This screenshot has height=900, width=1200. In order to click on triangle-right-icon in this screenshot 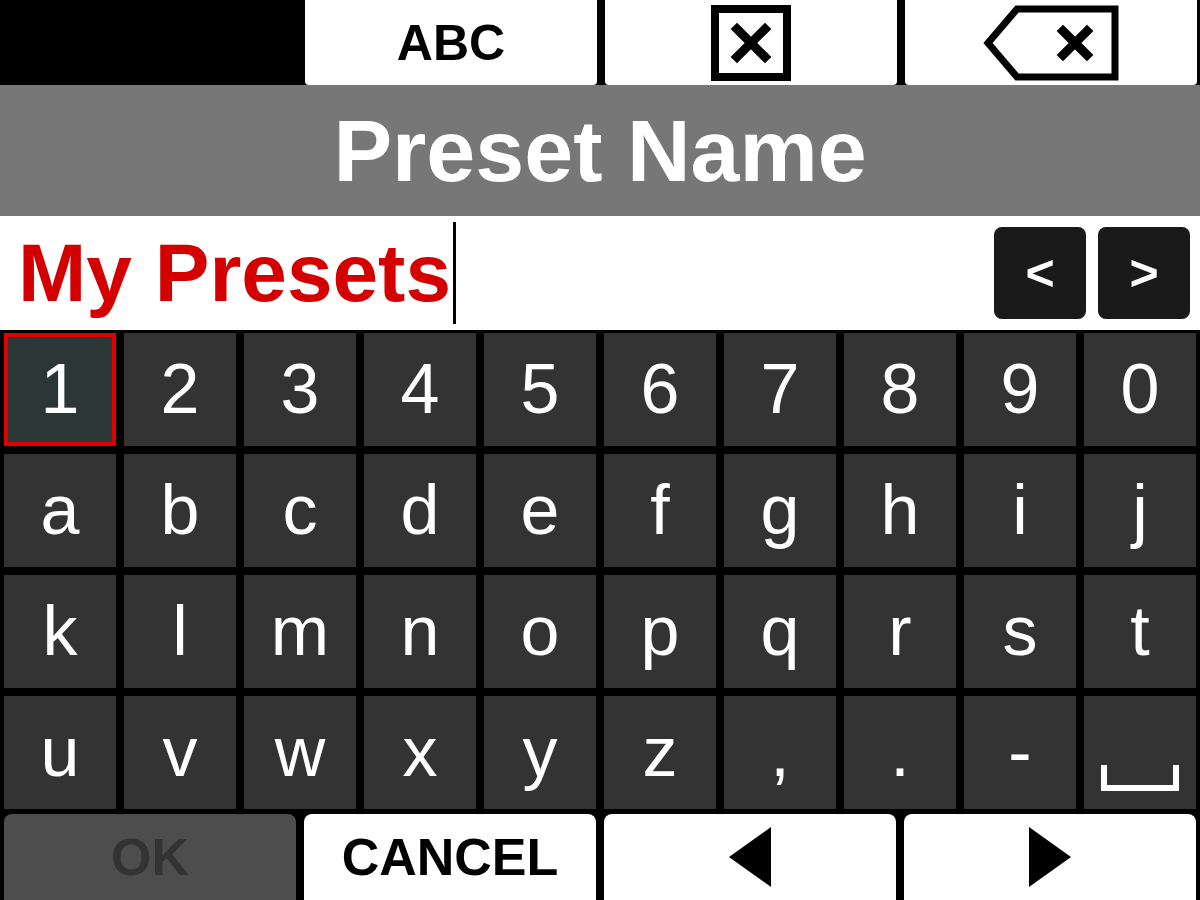, I will do `click(1050, 856)`.